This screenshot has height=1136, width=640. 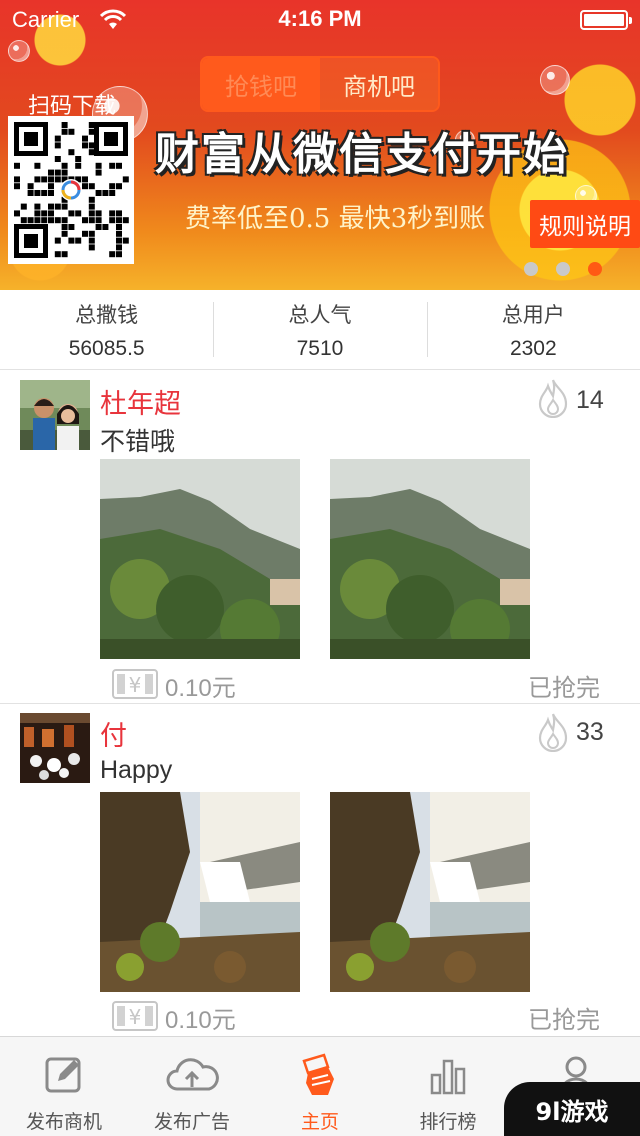 What do you see at coordinates (113, 733) in the screenshot?
I see `post-username: 付` at bounding box center [113, 733].